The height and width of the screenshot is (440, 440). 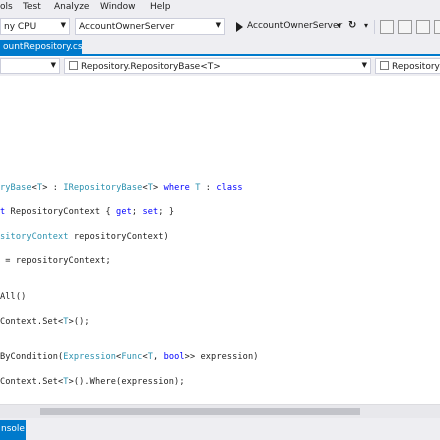 I want to click on scrollbar-thumb, so click(x=200, y=411).